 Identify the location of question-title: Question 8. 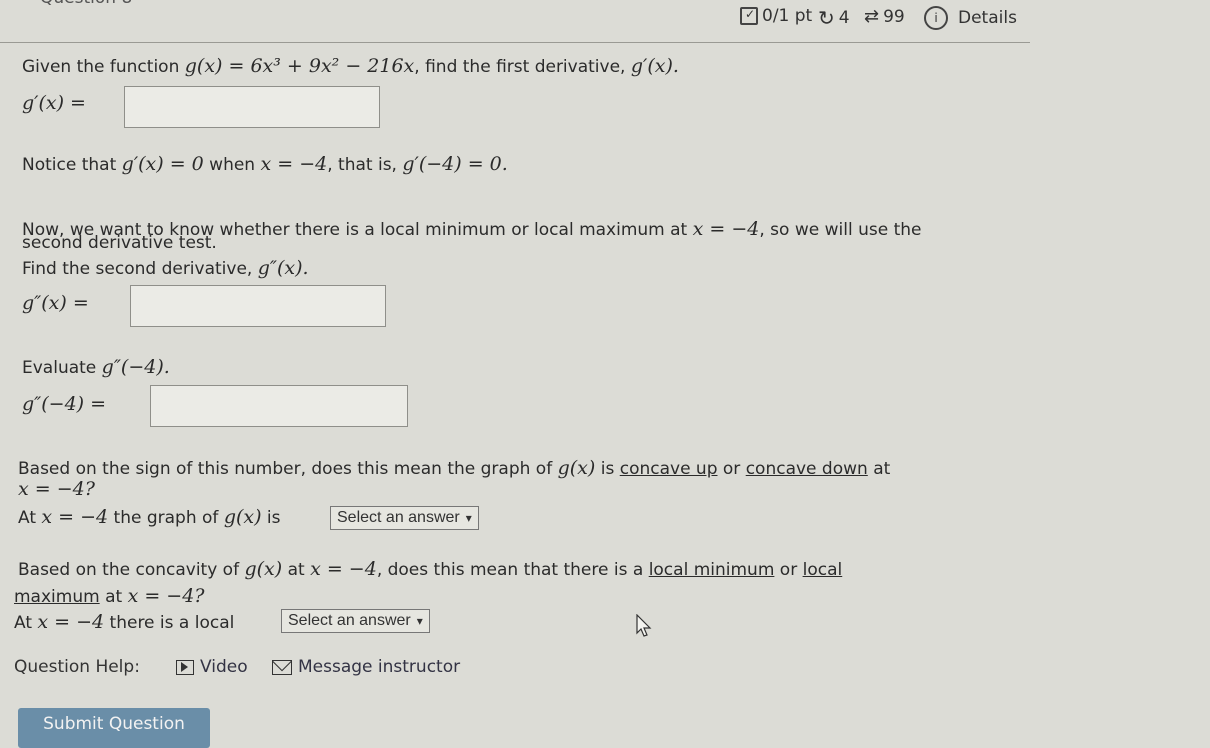
(86, 4).